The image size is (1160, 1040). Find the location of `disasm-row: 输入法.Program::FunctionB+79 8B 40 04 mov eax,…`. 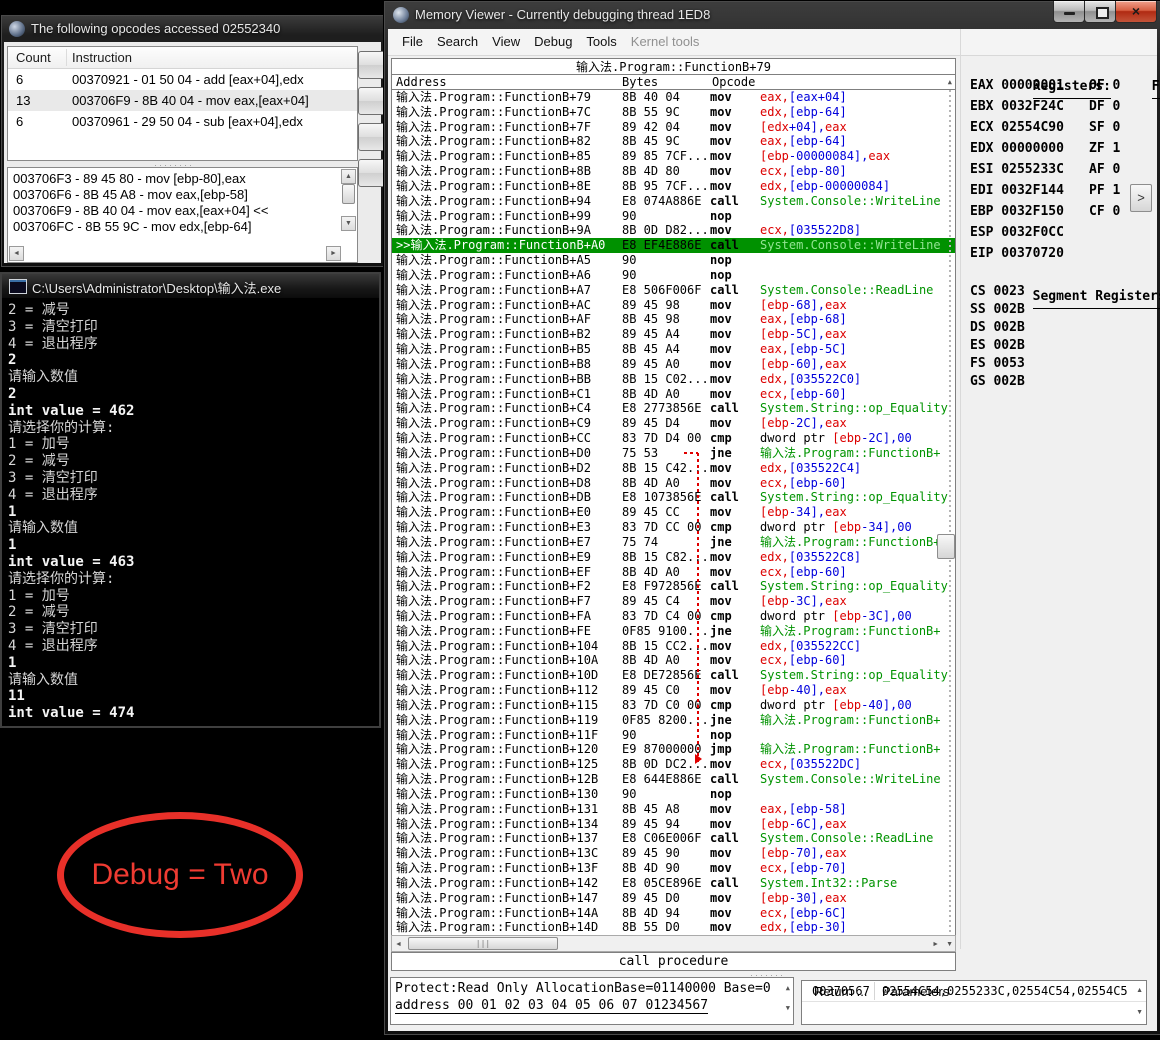

disasm-row: 输入法.Program::FunctionB+79 8B 40 04 mov eax,… is located at coordinates (673, 97).